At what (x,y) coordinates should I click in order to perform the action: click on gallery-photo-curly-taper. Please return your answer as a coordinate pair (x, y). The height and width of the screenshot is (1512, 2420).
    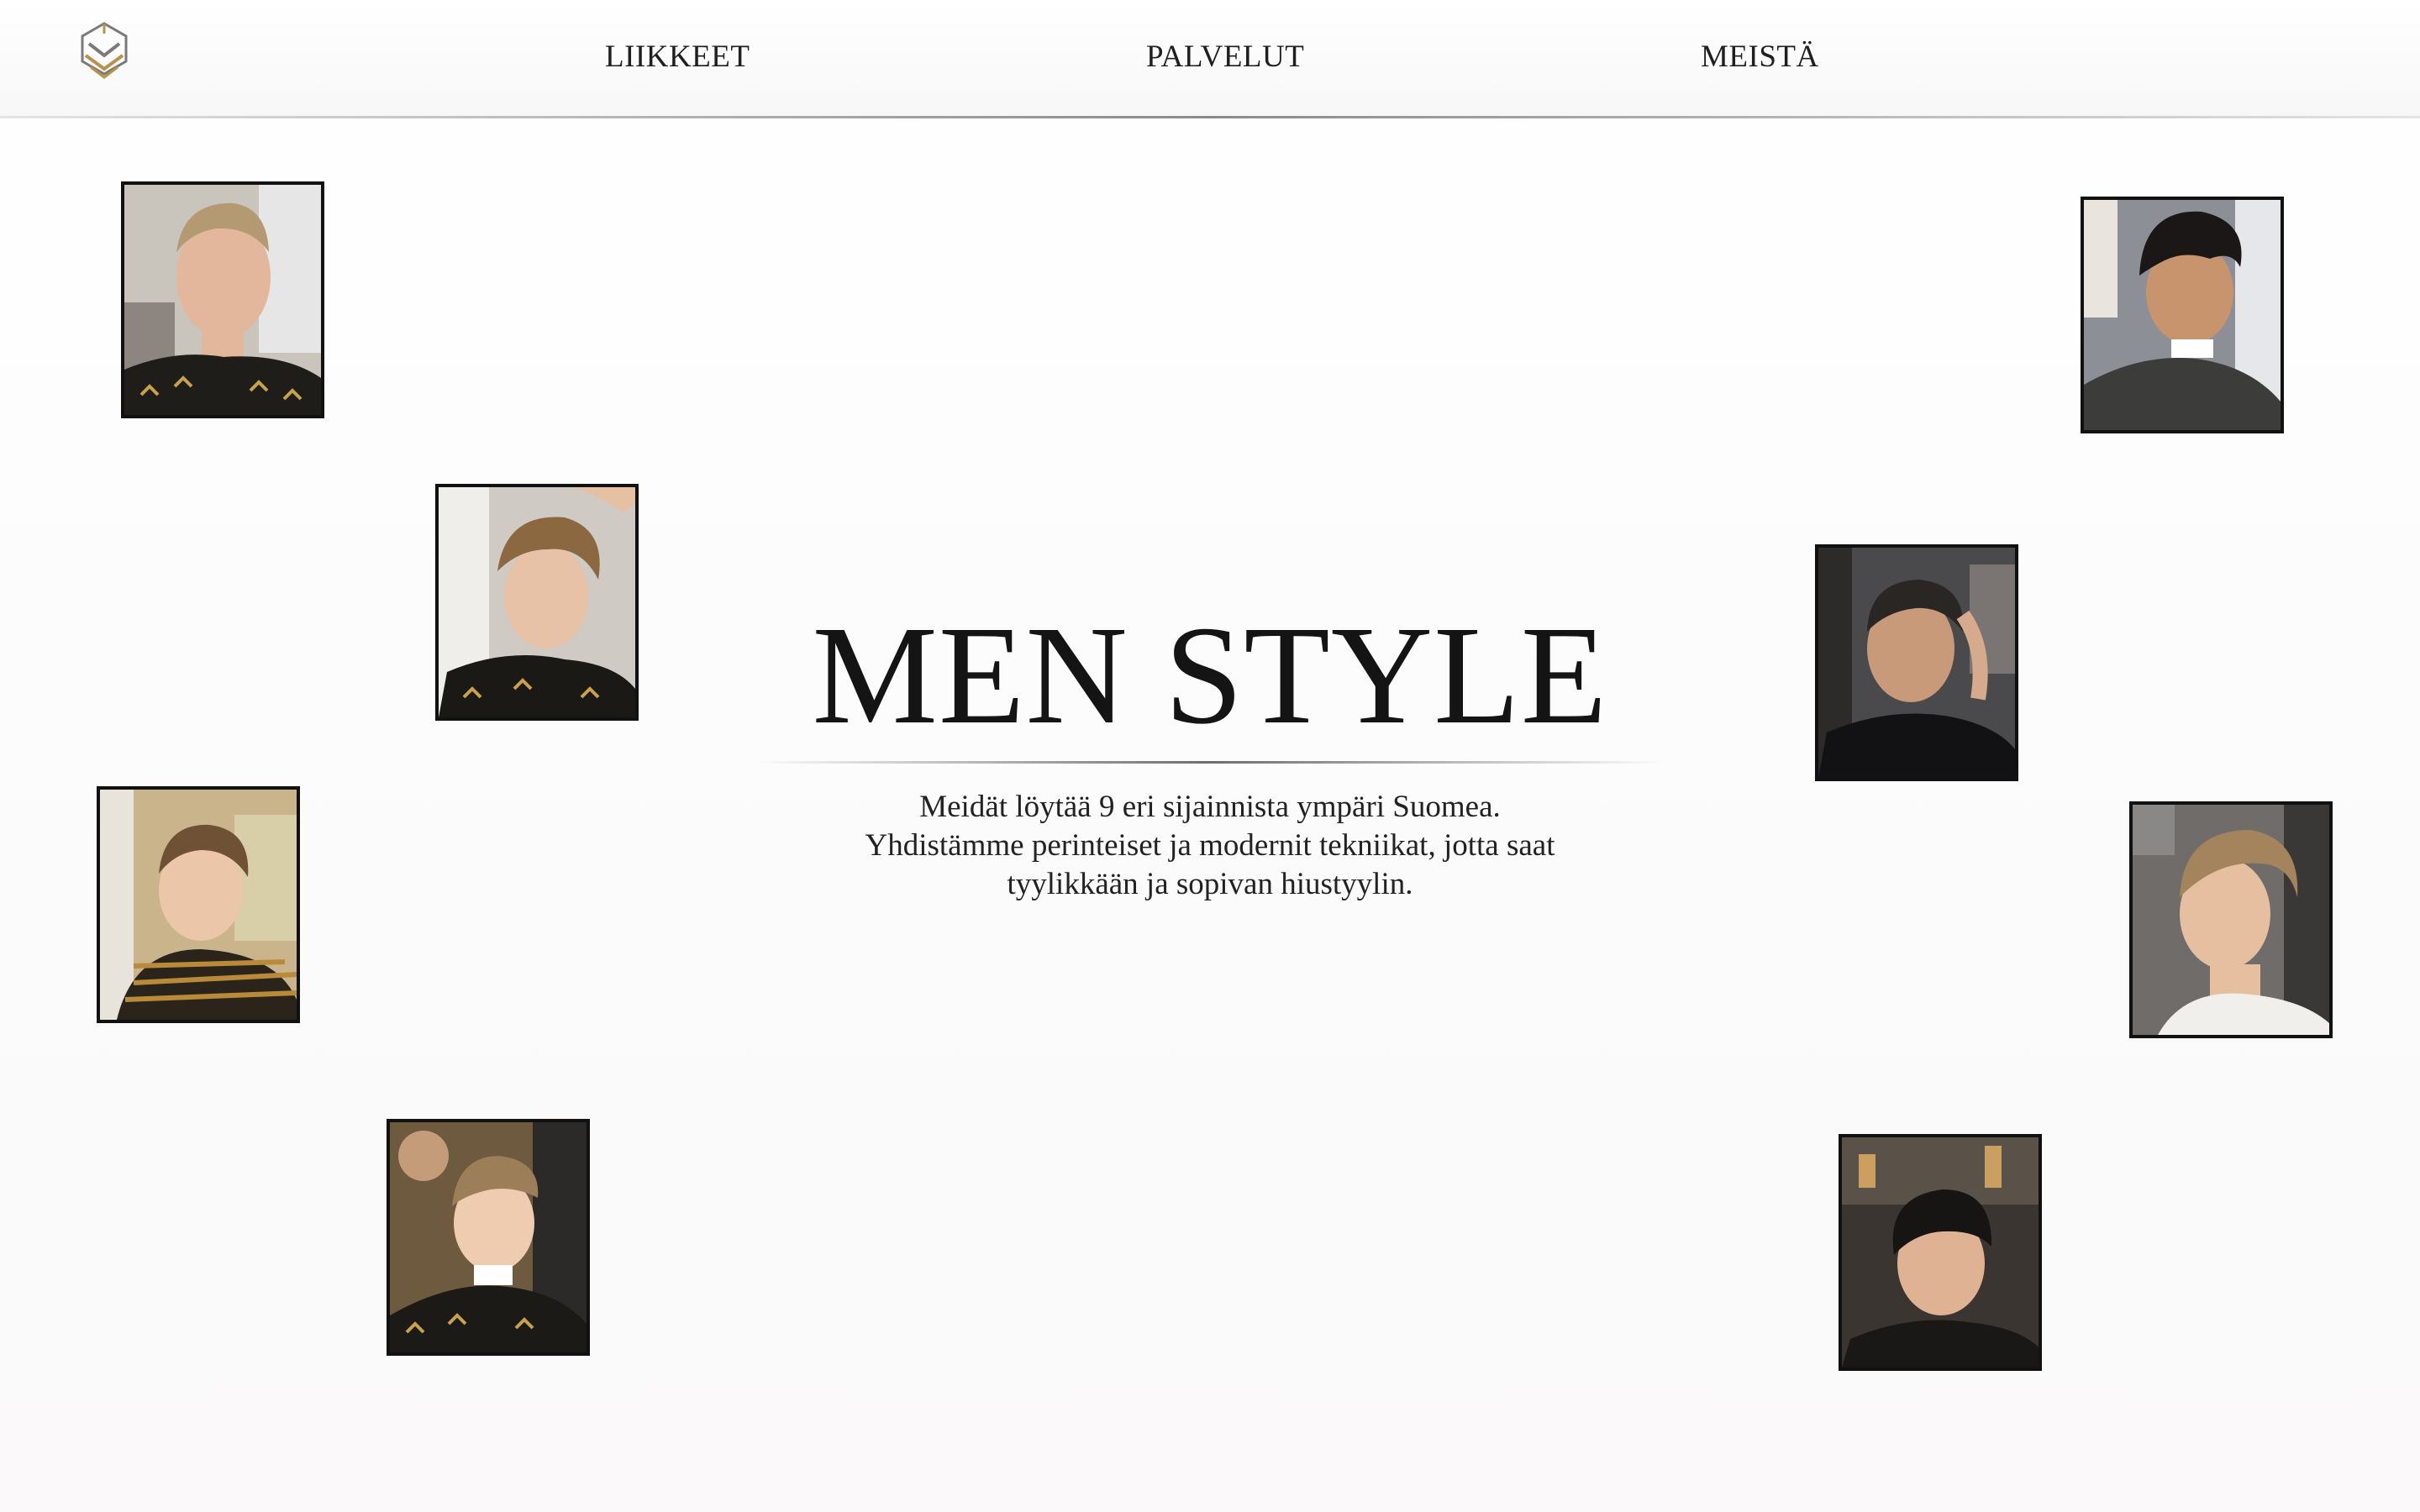
    Looking at the image, I should click on (2182, 315).